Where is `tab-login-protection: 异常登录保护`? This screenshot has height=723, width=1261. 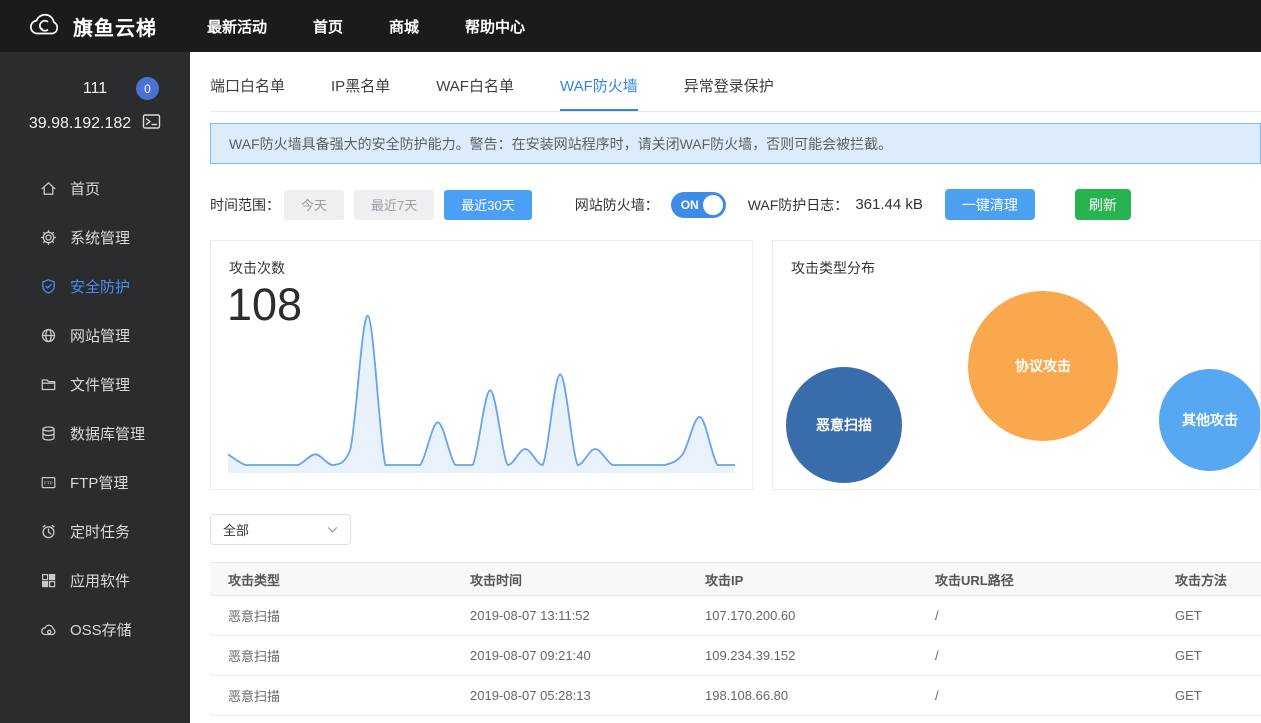
tab-login-protection: 异常登录保护 is located at coordinates (729, 93).